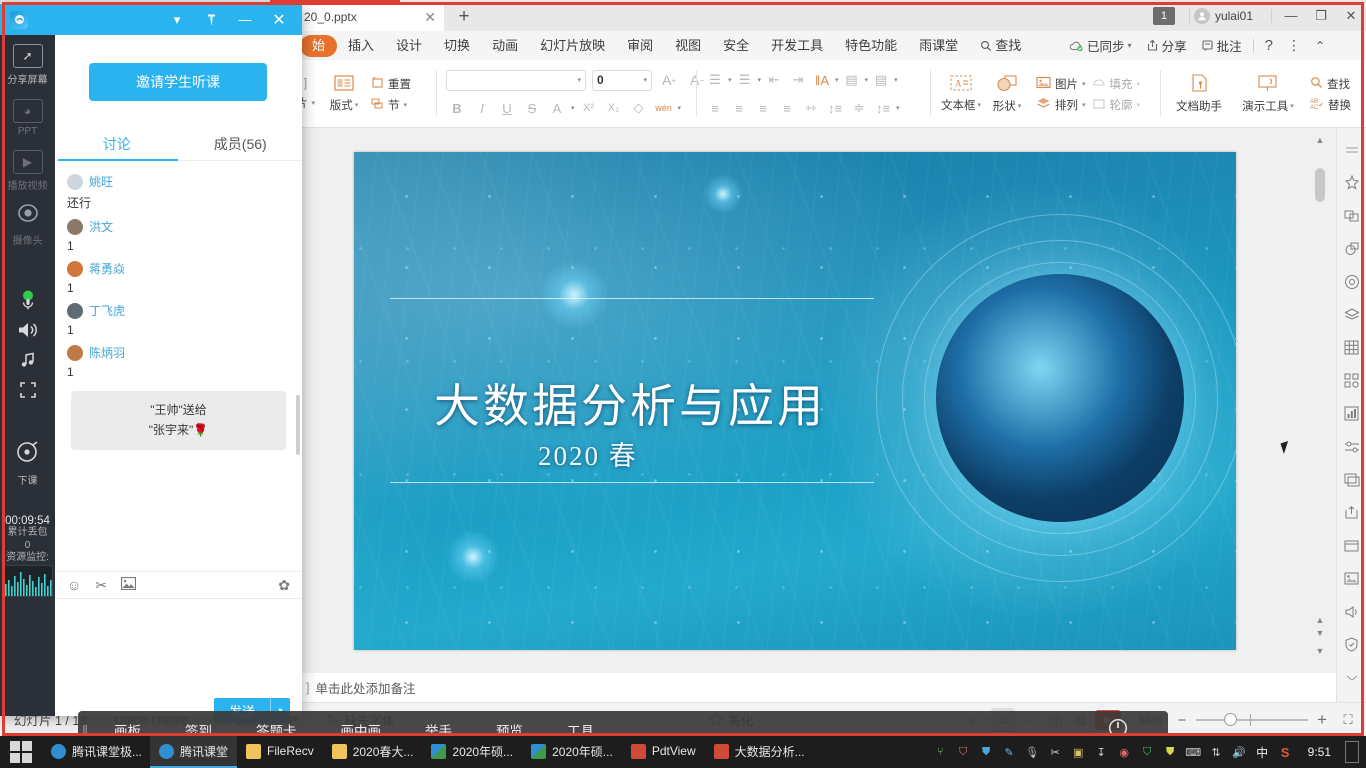  I want to click on phonetic-guide-button: wén, so click(664, 108).